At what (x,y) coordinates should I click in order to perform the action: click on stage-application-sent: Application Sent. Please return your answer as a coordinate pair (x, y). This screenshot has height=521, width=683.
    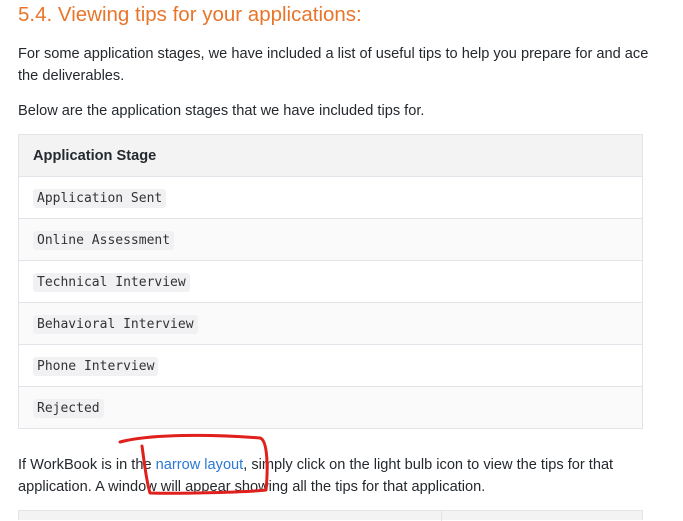
    Looking at the image, I should click on (100, 198).